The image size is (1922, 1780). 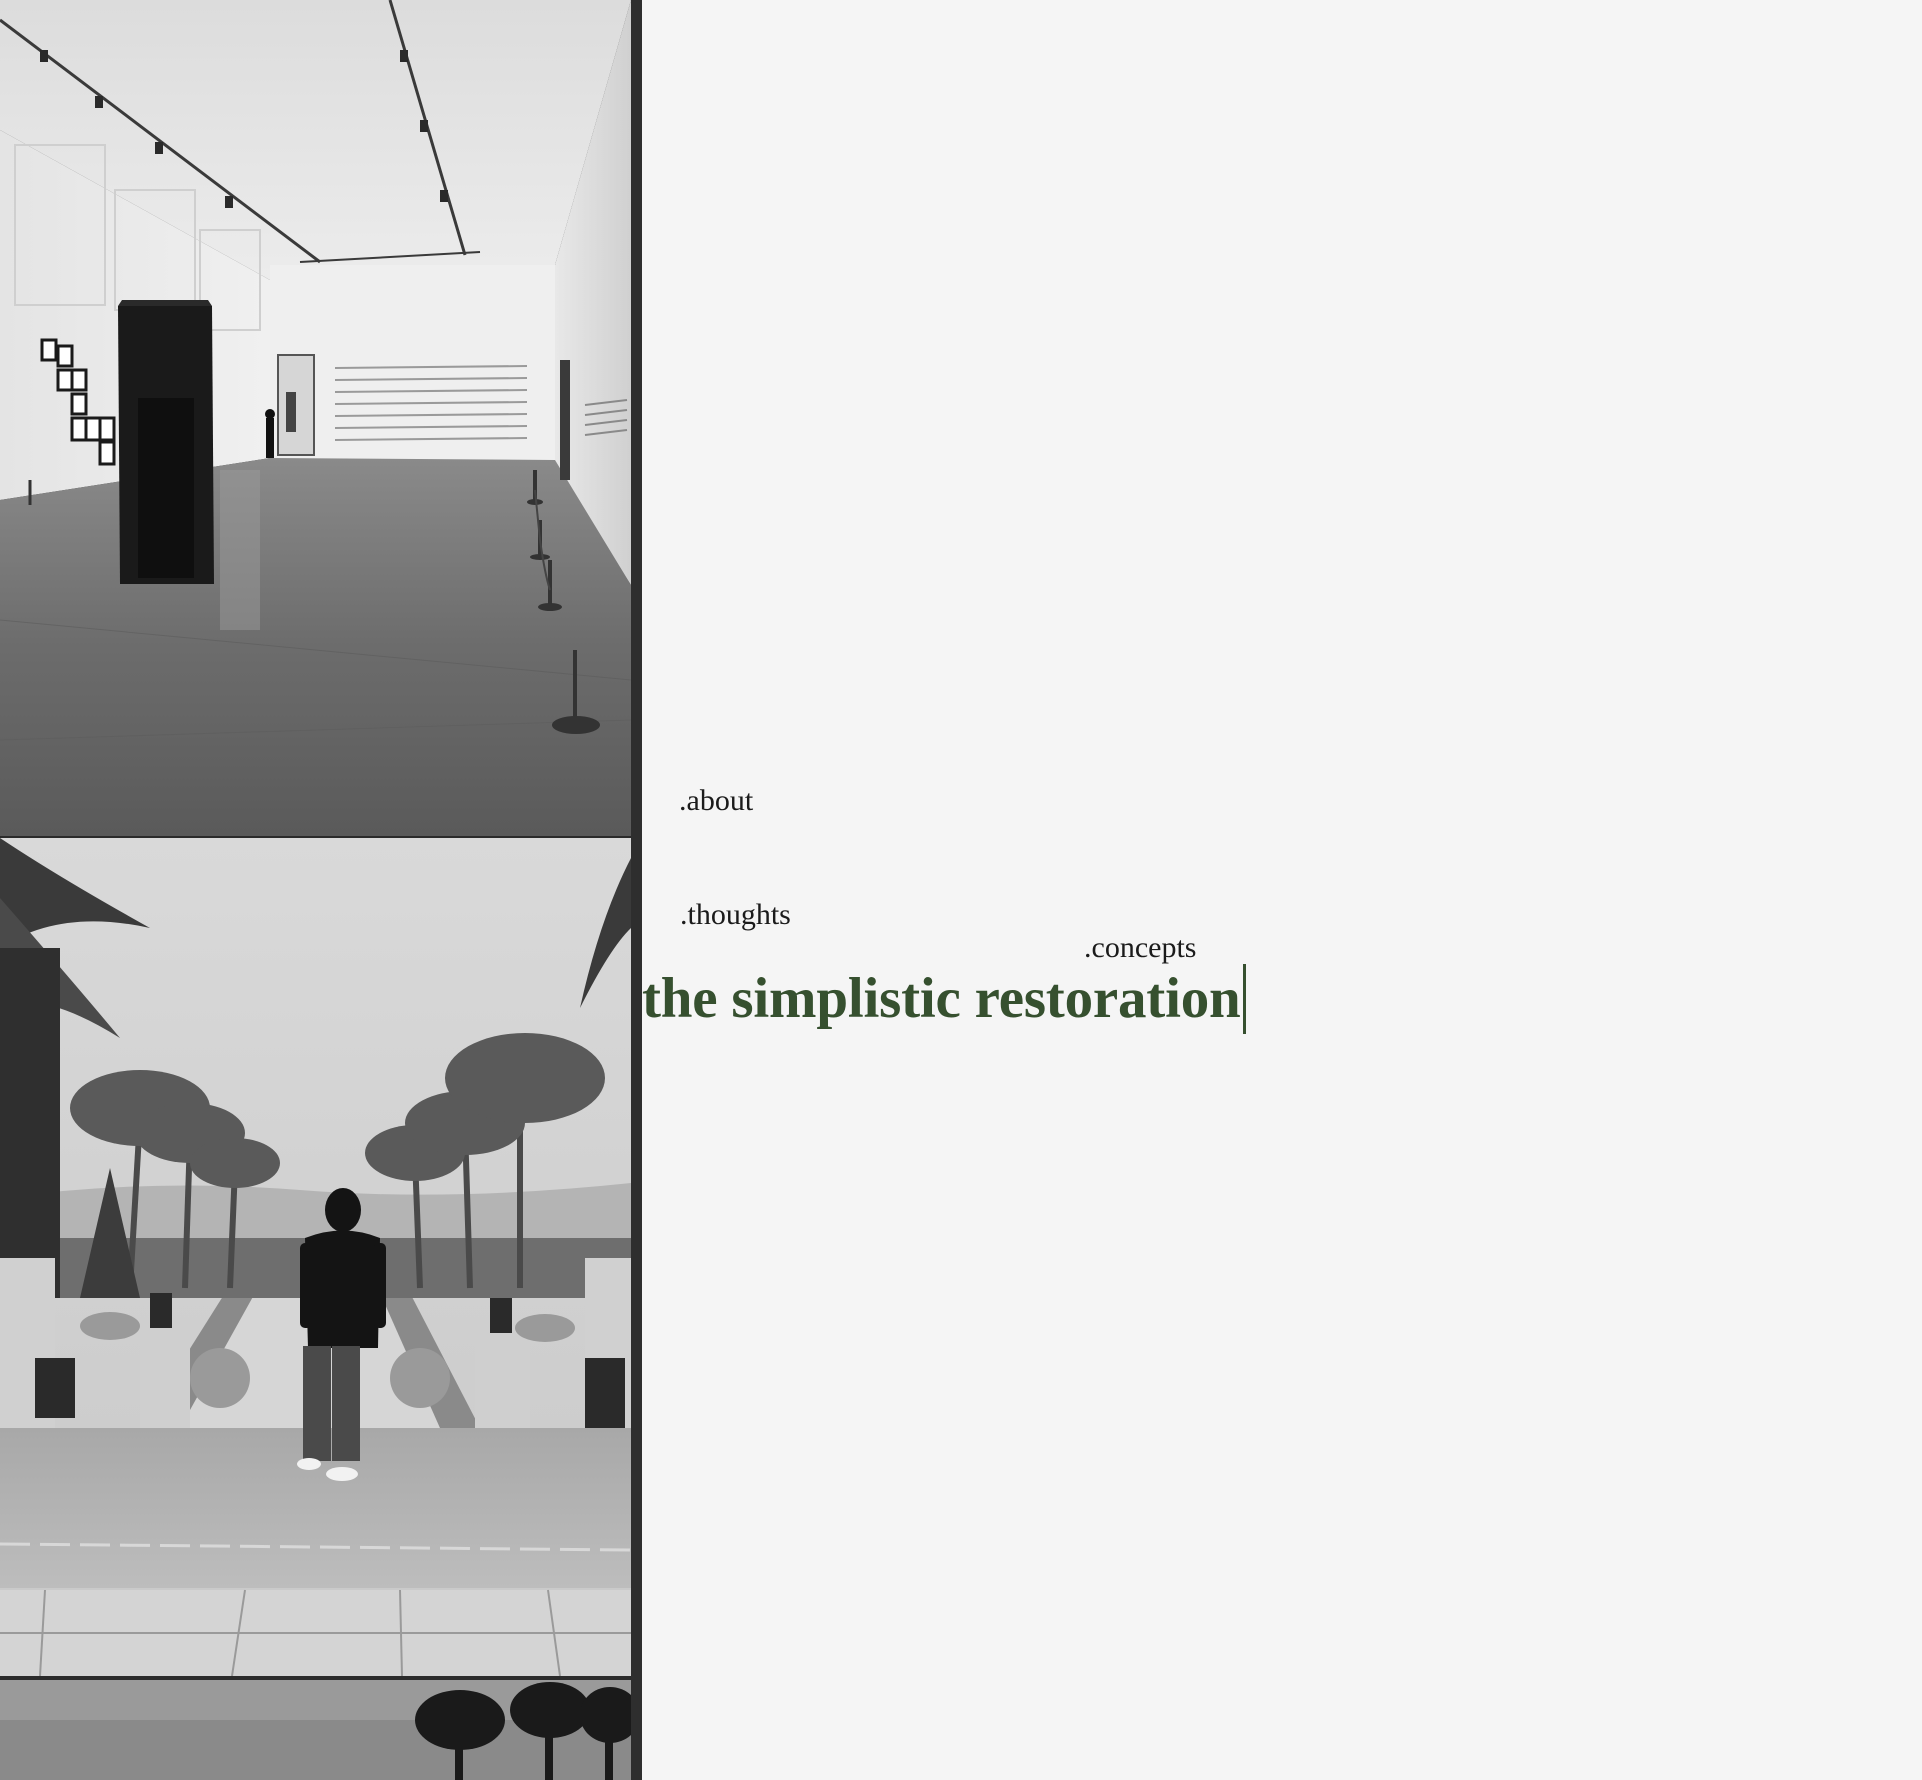 I want to click on nav-about-link: .about, so click(x=716, y=801).